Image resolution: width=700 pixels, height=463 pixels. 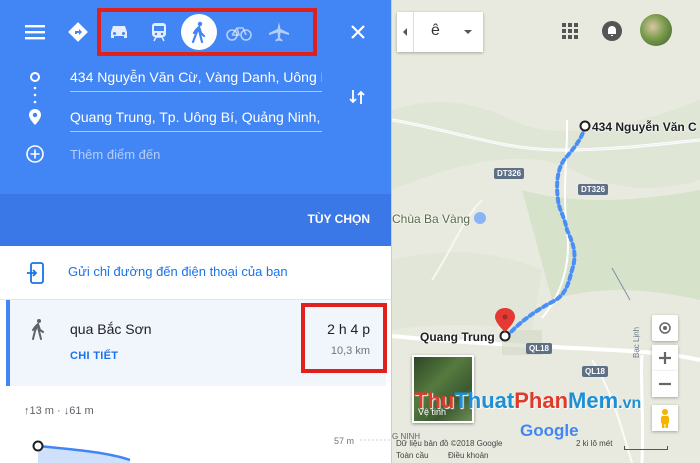 What do you see at coordinates (636, 342) in the screenshot?
I see `side-road-label: Bạc Lịnh` at bounding box center [636, 342].